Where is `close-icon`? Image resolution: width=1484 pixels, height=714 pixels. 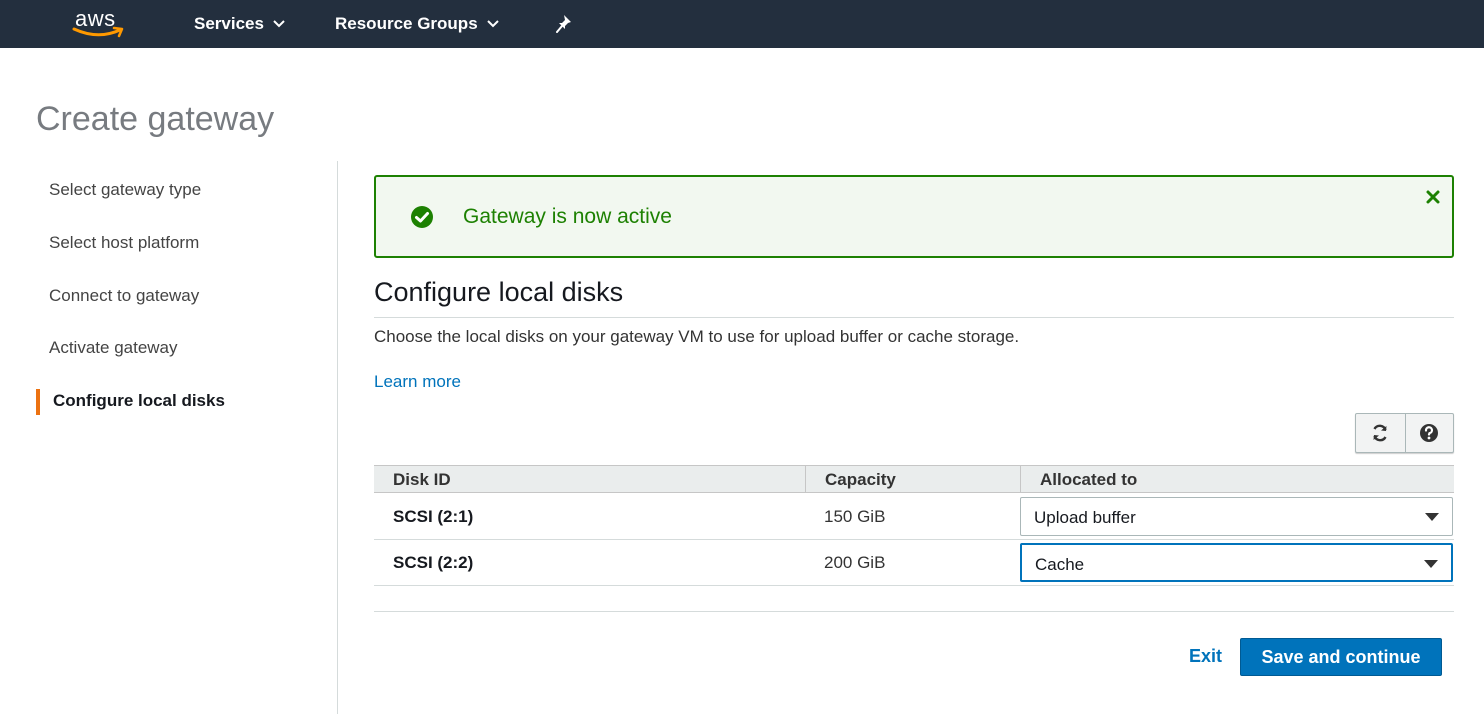 close-icon is located at coordinates (1433, 197).